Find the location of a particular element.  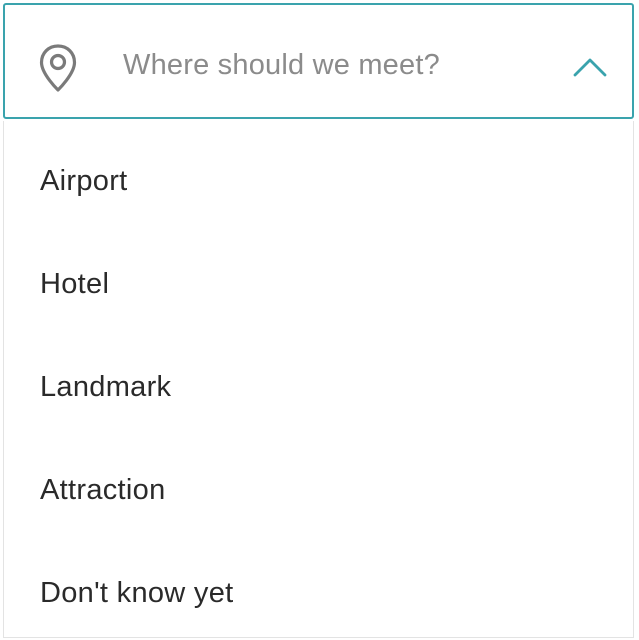

option-label: Airport is located at coordinates (84, 181).